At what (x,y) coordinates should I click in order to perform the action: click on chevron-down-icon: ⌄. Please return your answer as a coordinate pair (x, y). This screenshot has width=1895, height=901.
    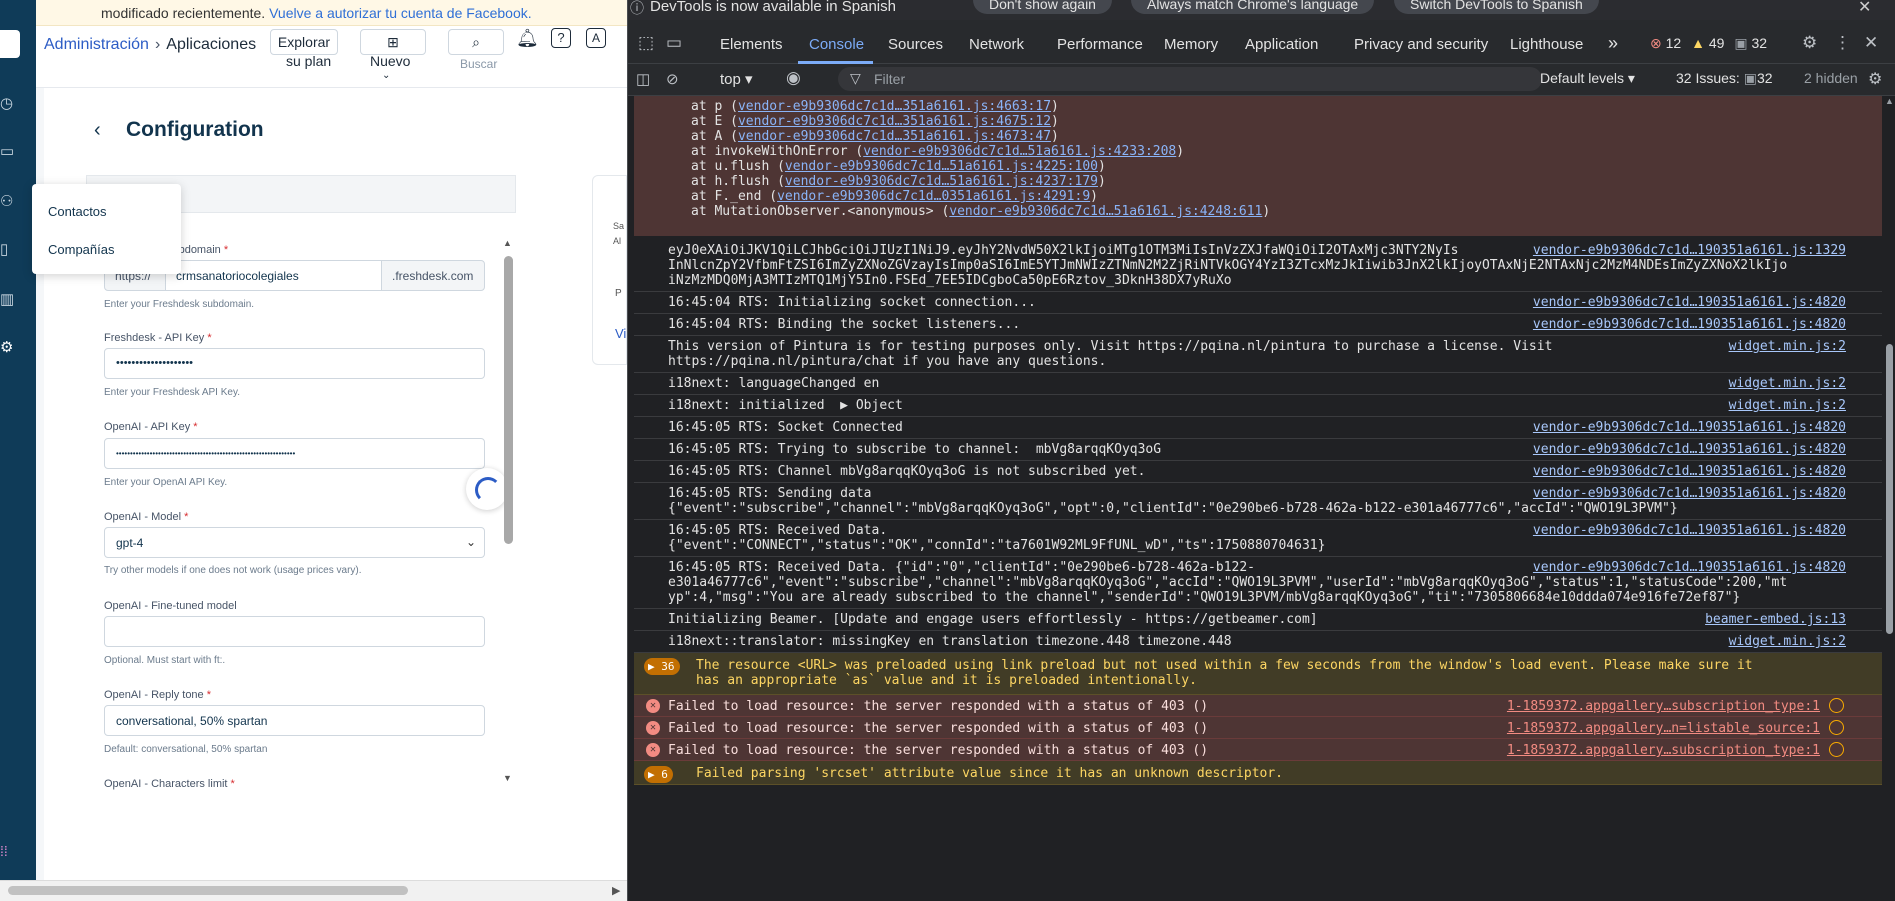
    Looking at the image, I should click on (470, 542).